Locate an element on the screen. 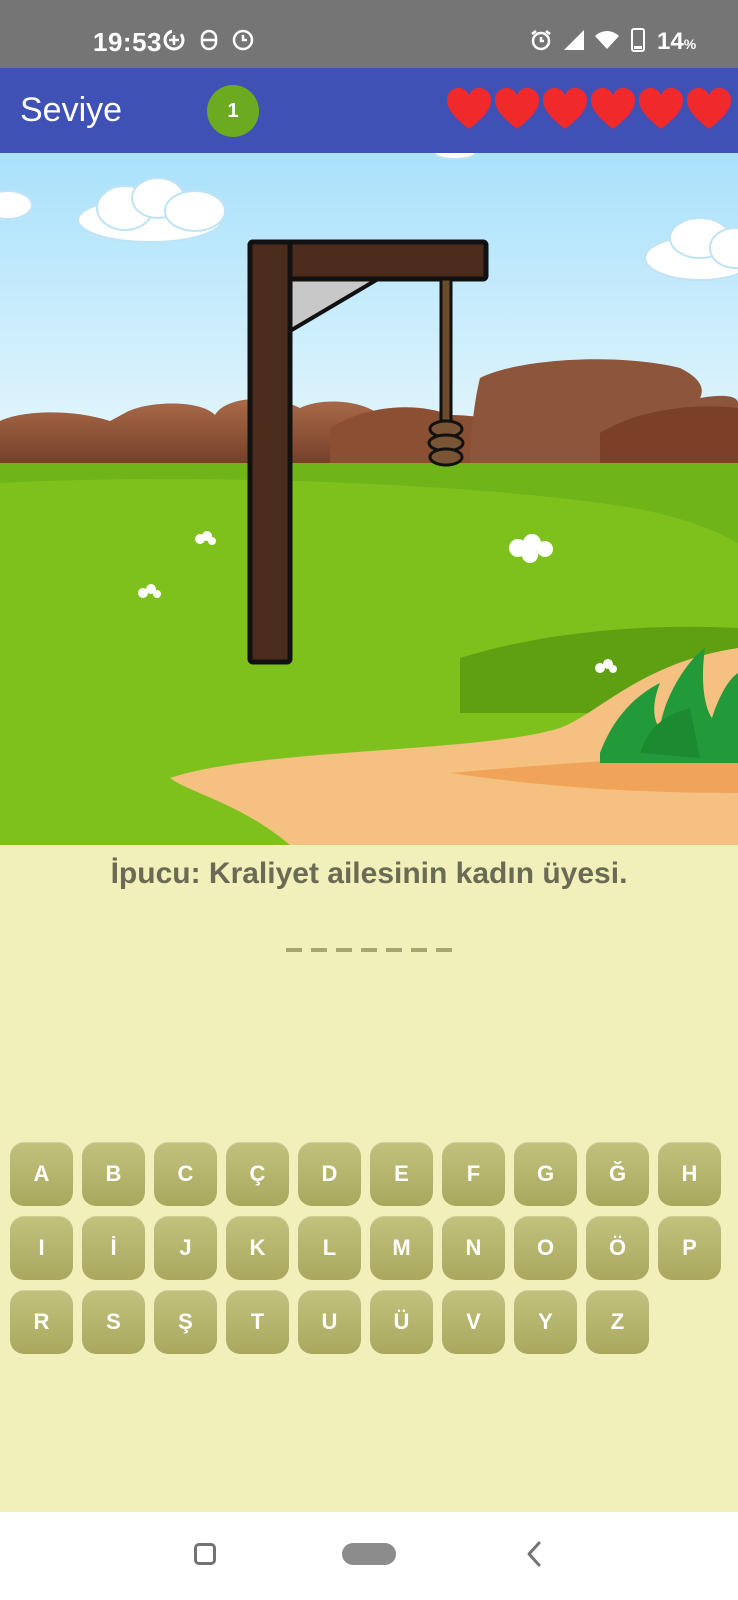 This screenshot has width=738, height=1600. word-slots is located at coordinates (369, 950).